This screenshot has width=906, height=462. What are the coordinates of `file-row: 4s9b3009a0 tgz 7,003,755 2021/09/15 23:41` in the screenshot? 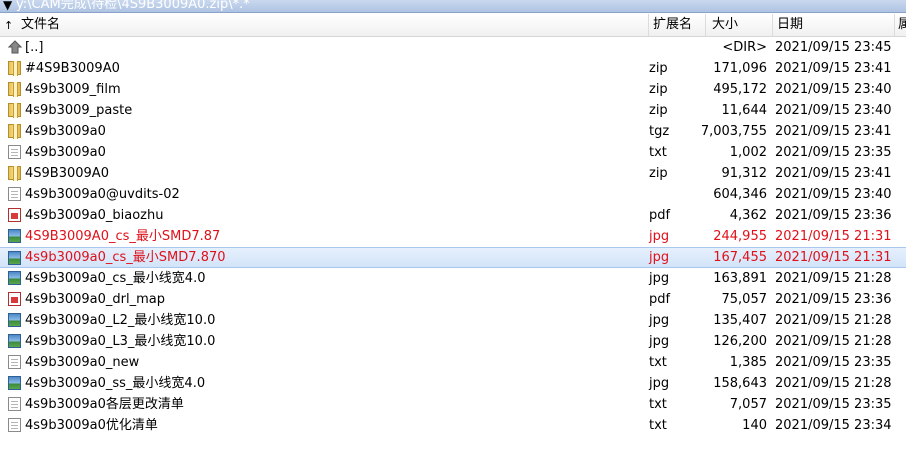 It's located at (453, 131).